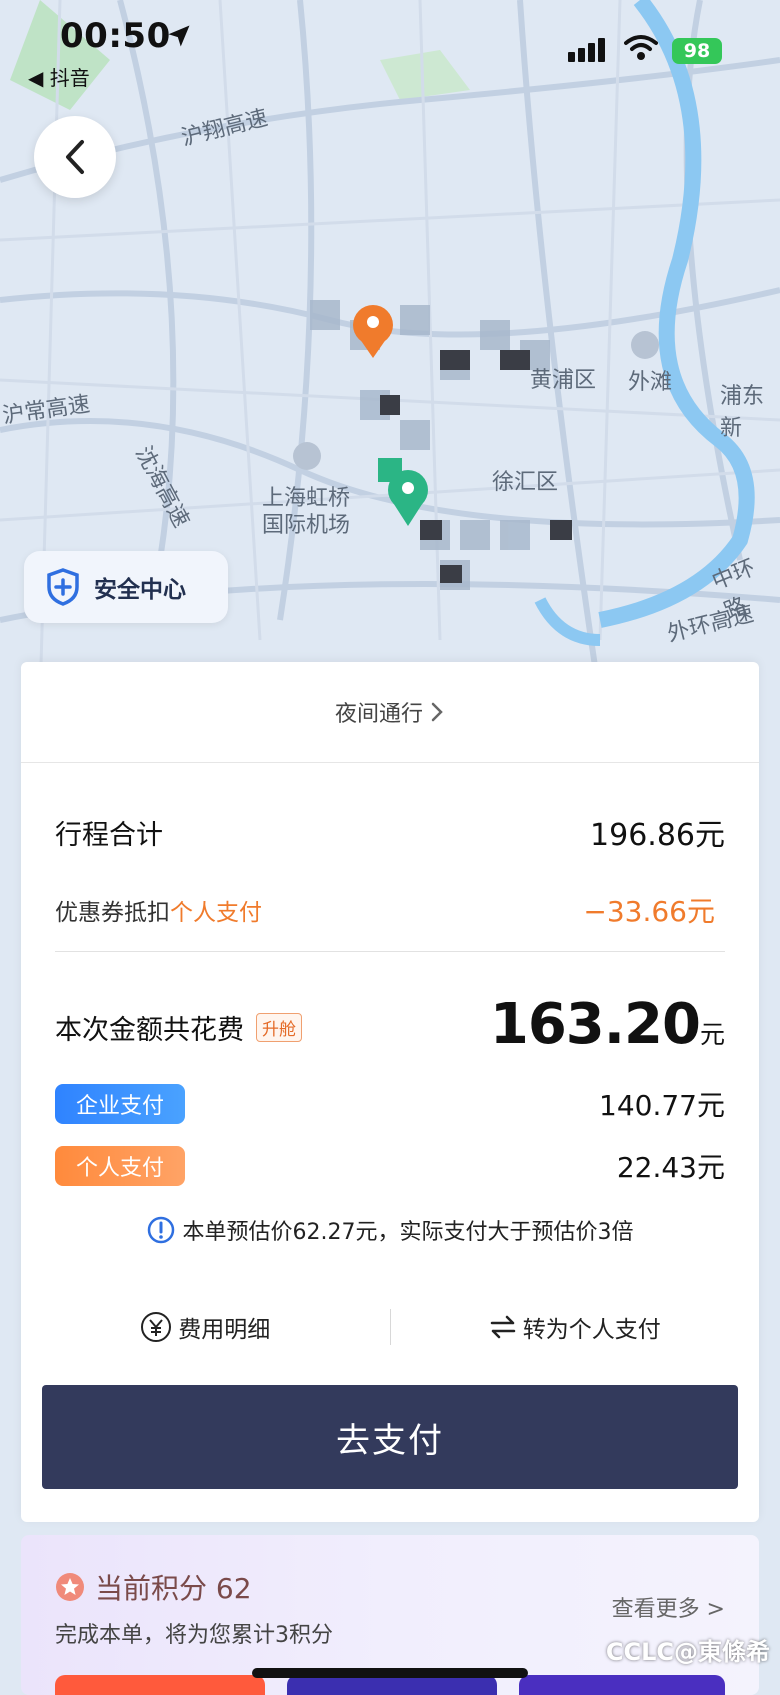  Describe the element at coordinates (437, 712) in the screenshot. I see `chevron-right-icon` at that location.